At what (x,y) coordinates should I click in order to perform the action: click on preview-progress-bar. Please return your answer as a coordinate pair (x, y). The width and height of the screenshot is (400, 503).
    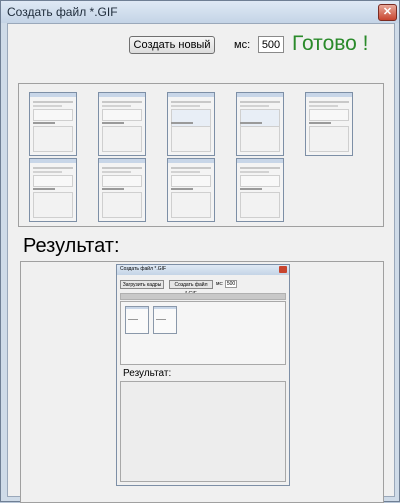
    Looking at the image, I should click on (203, 296).